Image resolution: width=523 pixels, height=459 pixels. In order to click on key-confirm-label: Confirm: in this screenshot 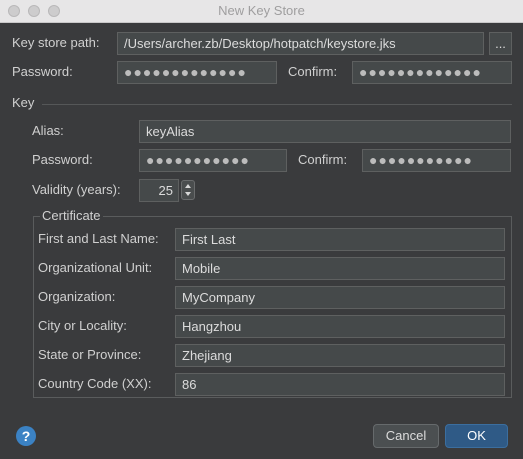, I will do `click(323, 159)`.